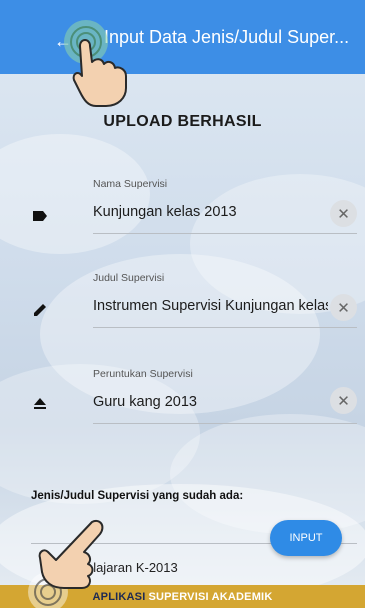 Image resolution: width=365 pixels, height=608 pixels. Describe the element at coordinates (208, 212) in the screenshot. I see `nama-supervisi-input: Kunjungan kelas 2013` at that location.